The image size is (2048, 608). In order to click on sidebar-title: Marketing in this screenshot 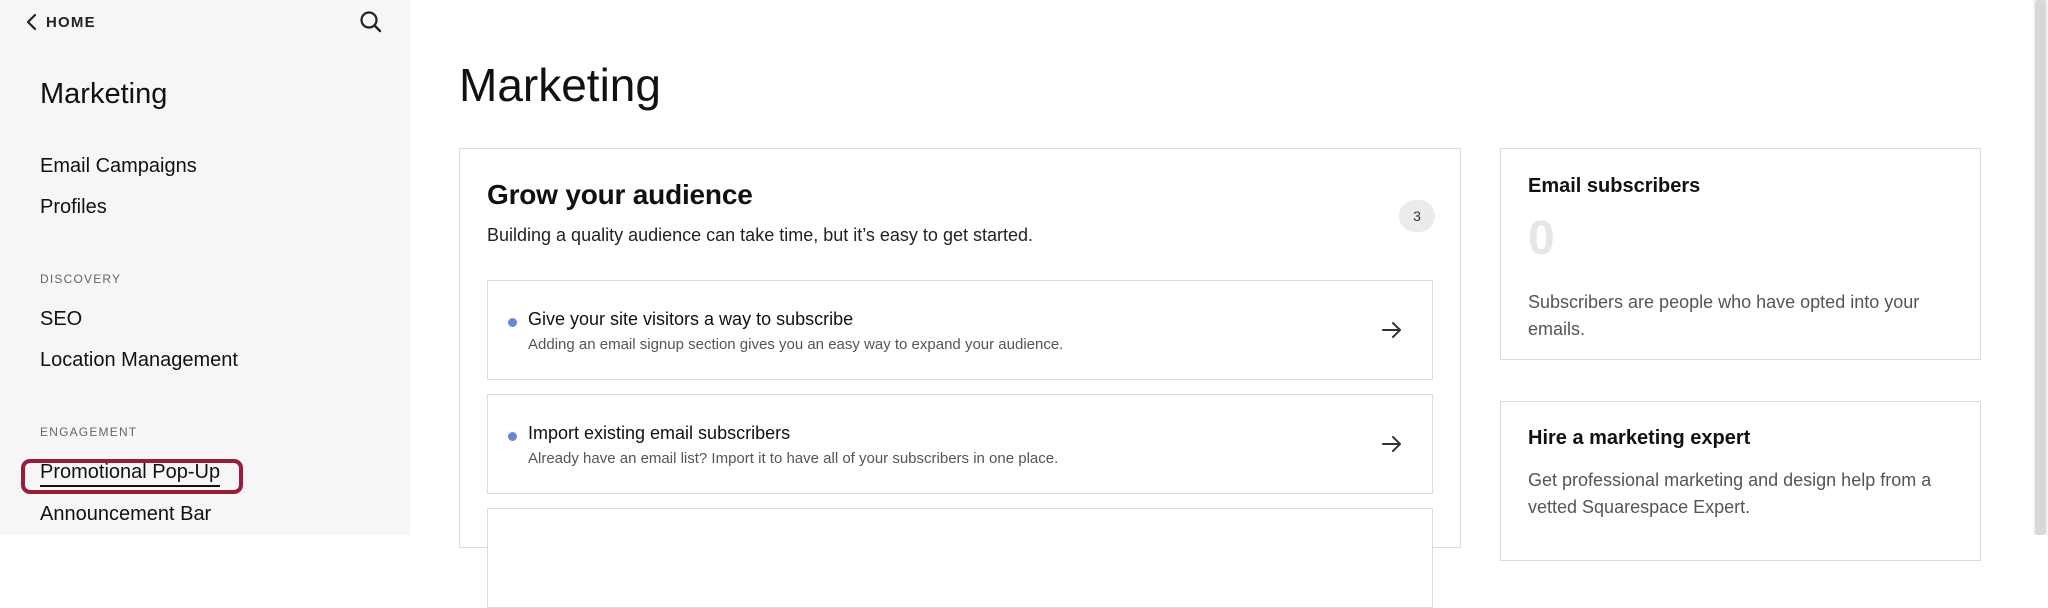, I will do `click(104, 94)`.